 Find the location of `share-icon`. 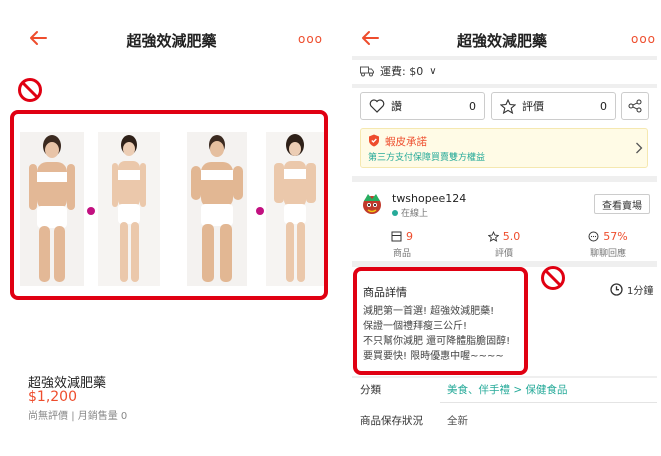

share-icon is located at coordinates (635, 106).